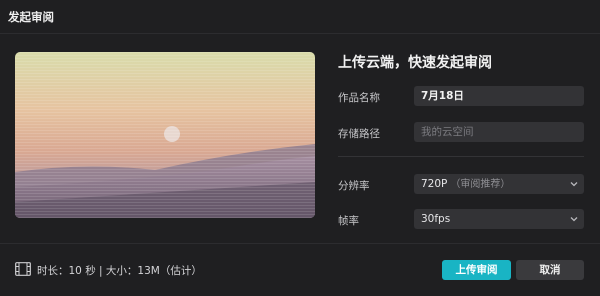 Image resolution: width=600 pixels, height=296 pixels. What do you see at coordinates (415, 63) in the screenshot?
I see `form-heading: 上传云端，快速发起审阅` at bounding box center [415, 63].